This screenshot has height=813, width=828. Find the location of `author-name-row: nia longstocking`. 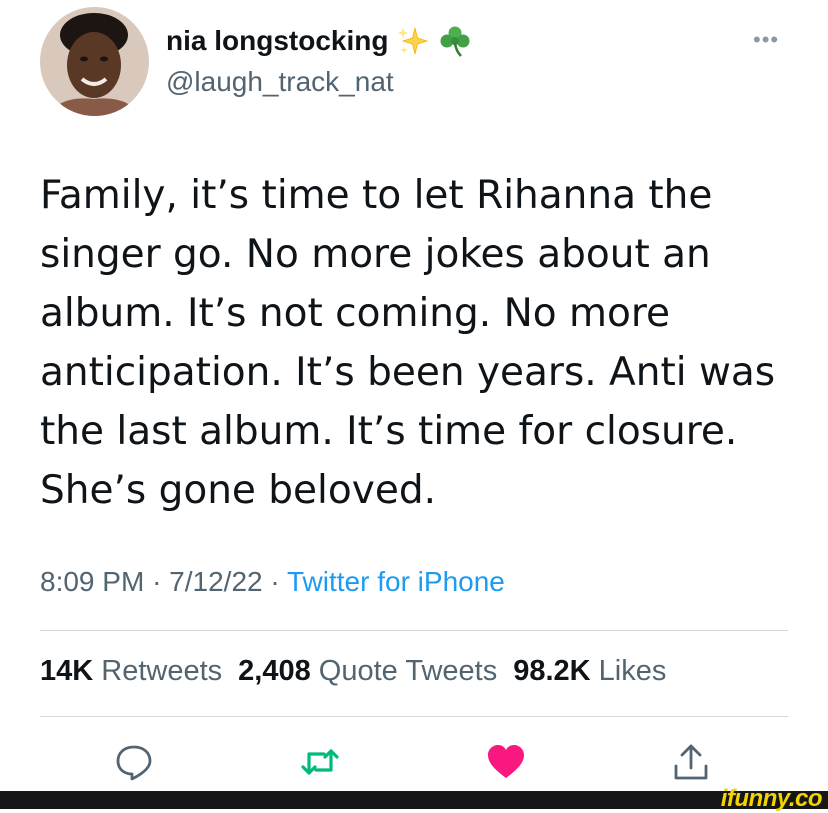

author-name-row: nia longstocking is located at coordinates (319, 41).